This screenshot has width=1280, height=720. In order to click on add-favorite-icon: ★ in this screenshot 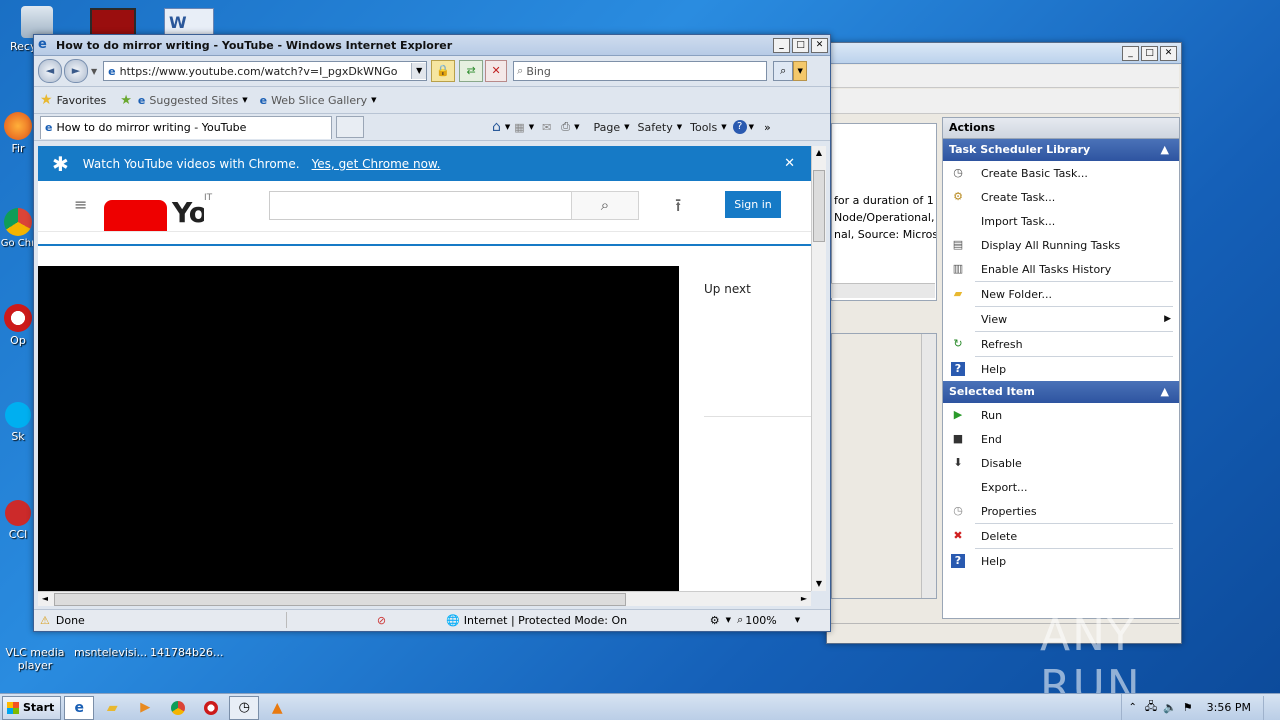, I will do `click(126, 100)`.